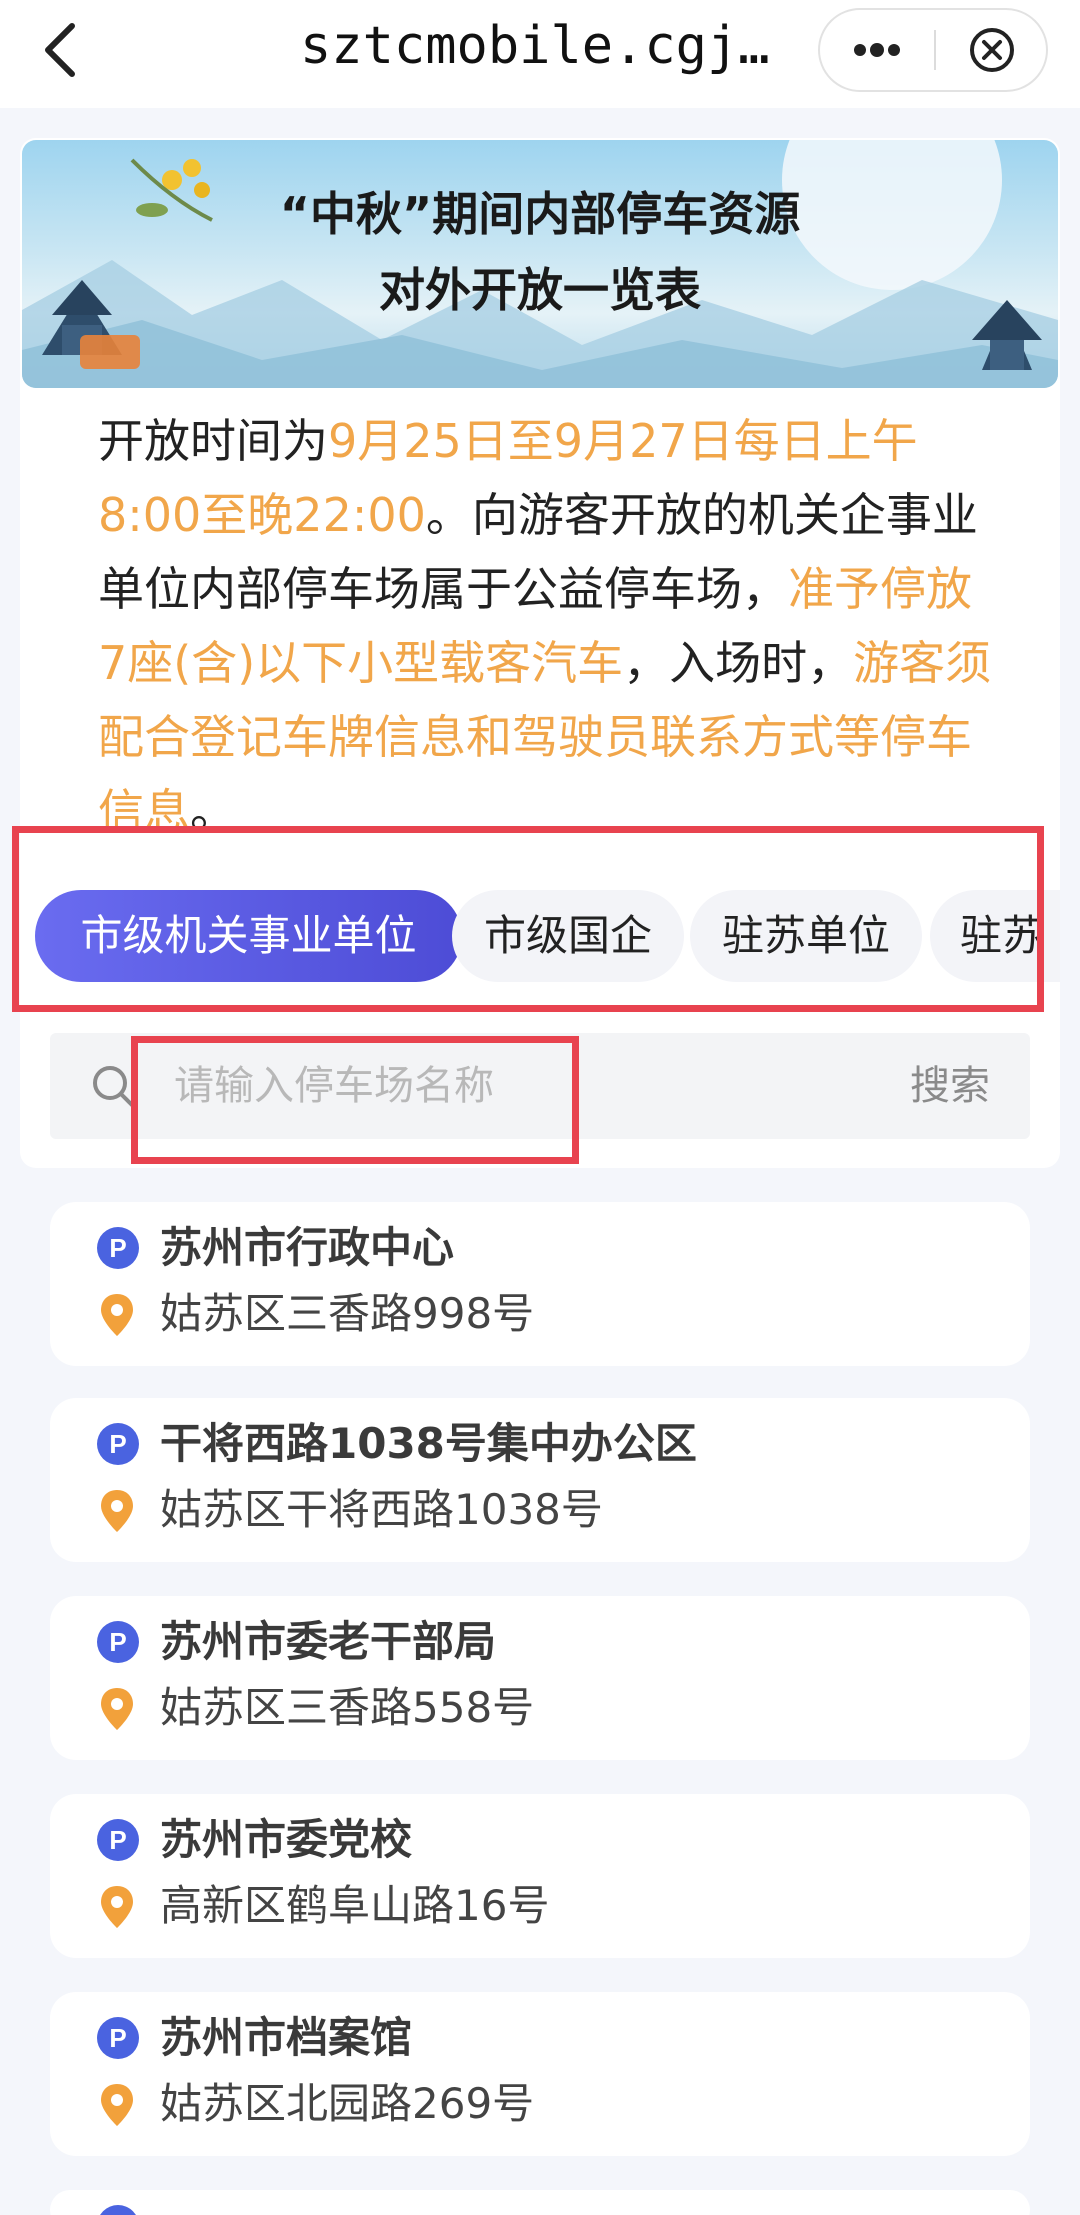 The height and width of the screenshot is (2215, 1080). What do you see at coordinates (540, 1480) in the screenshot?
I see `list-item: P 干将西路1038号集中办公区 姑苏区干将西路1038号` at bounding box center [540, 1480].